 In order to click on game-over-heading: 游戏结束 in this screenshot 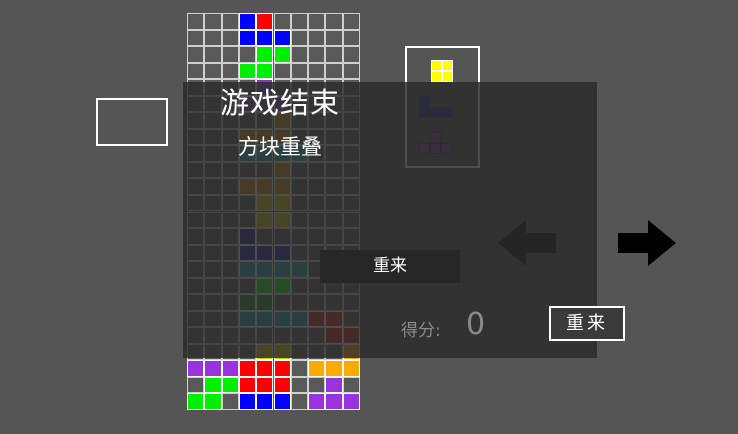, I will do `click(279, 103)`.